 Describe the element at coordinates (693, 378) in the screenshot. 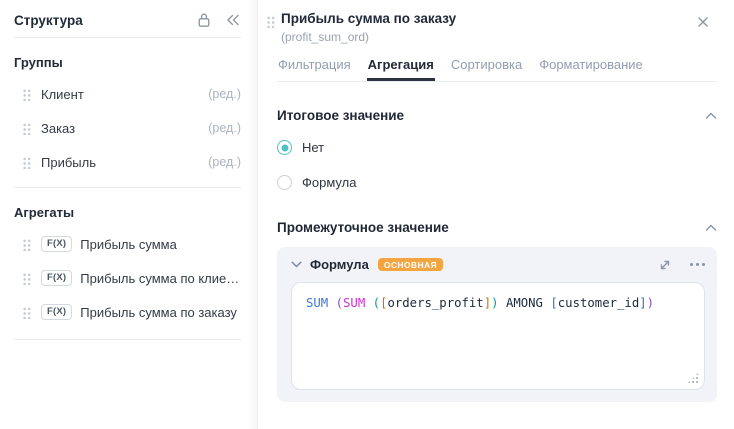

I see `resize-grip-icon` at that location.